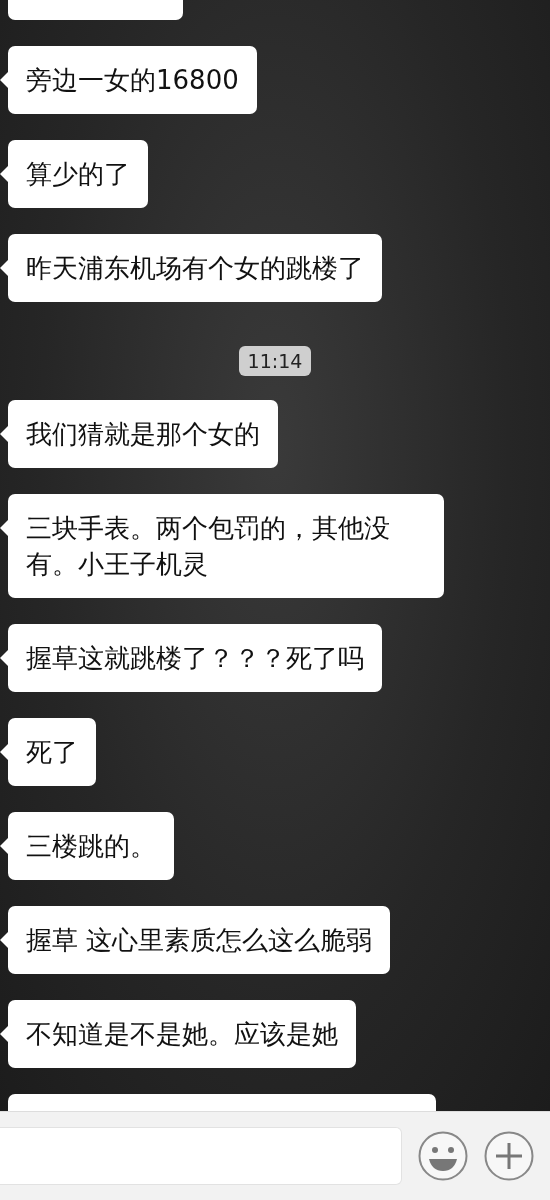 This screenshot has height=1200, width=550. I want to click on plus-icon, so click(509, 1156).